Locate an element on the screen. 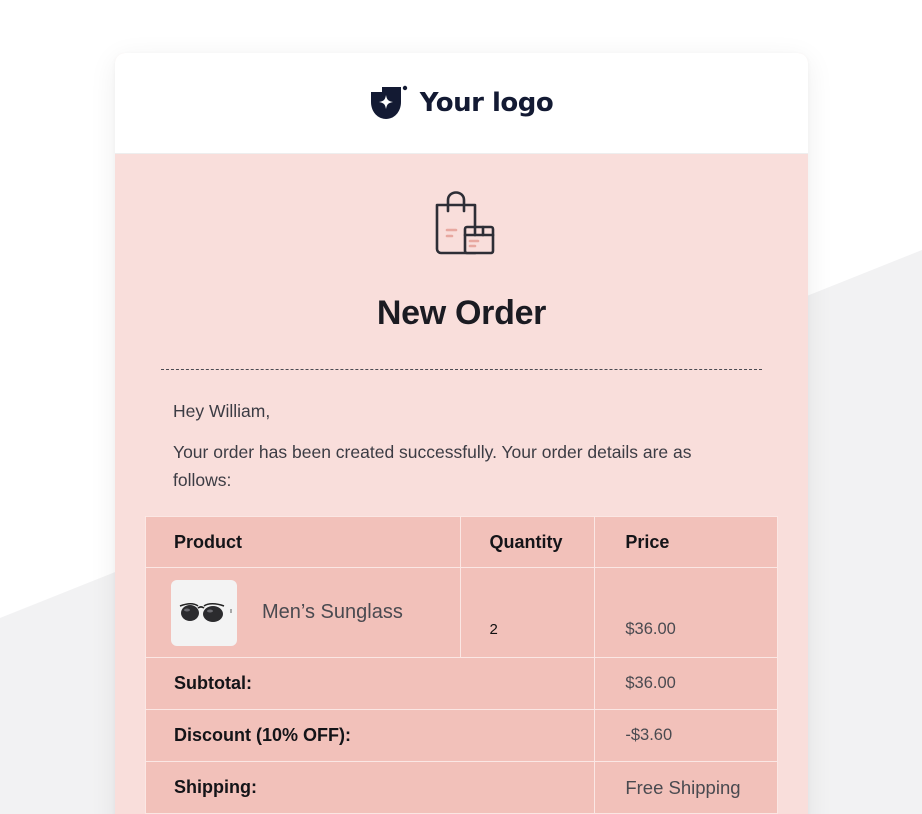  shield-star-icon is located at coordinates (388, 102).